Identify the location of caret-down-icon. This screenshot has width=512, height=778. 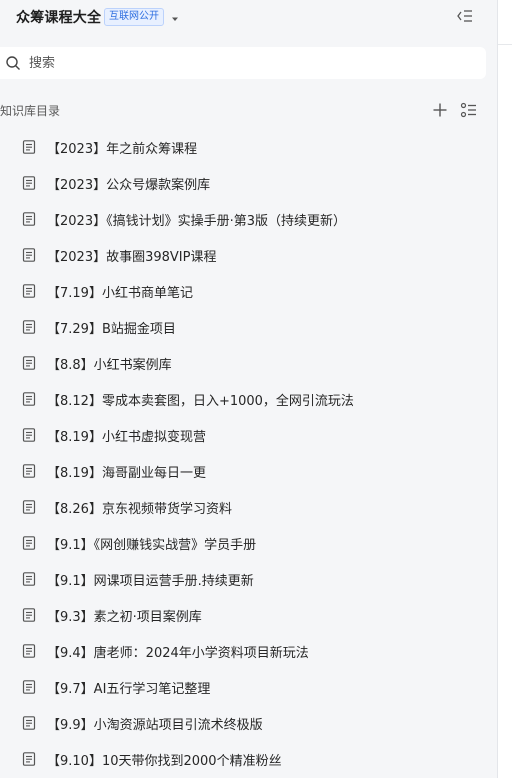
(175, 16).